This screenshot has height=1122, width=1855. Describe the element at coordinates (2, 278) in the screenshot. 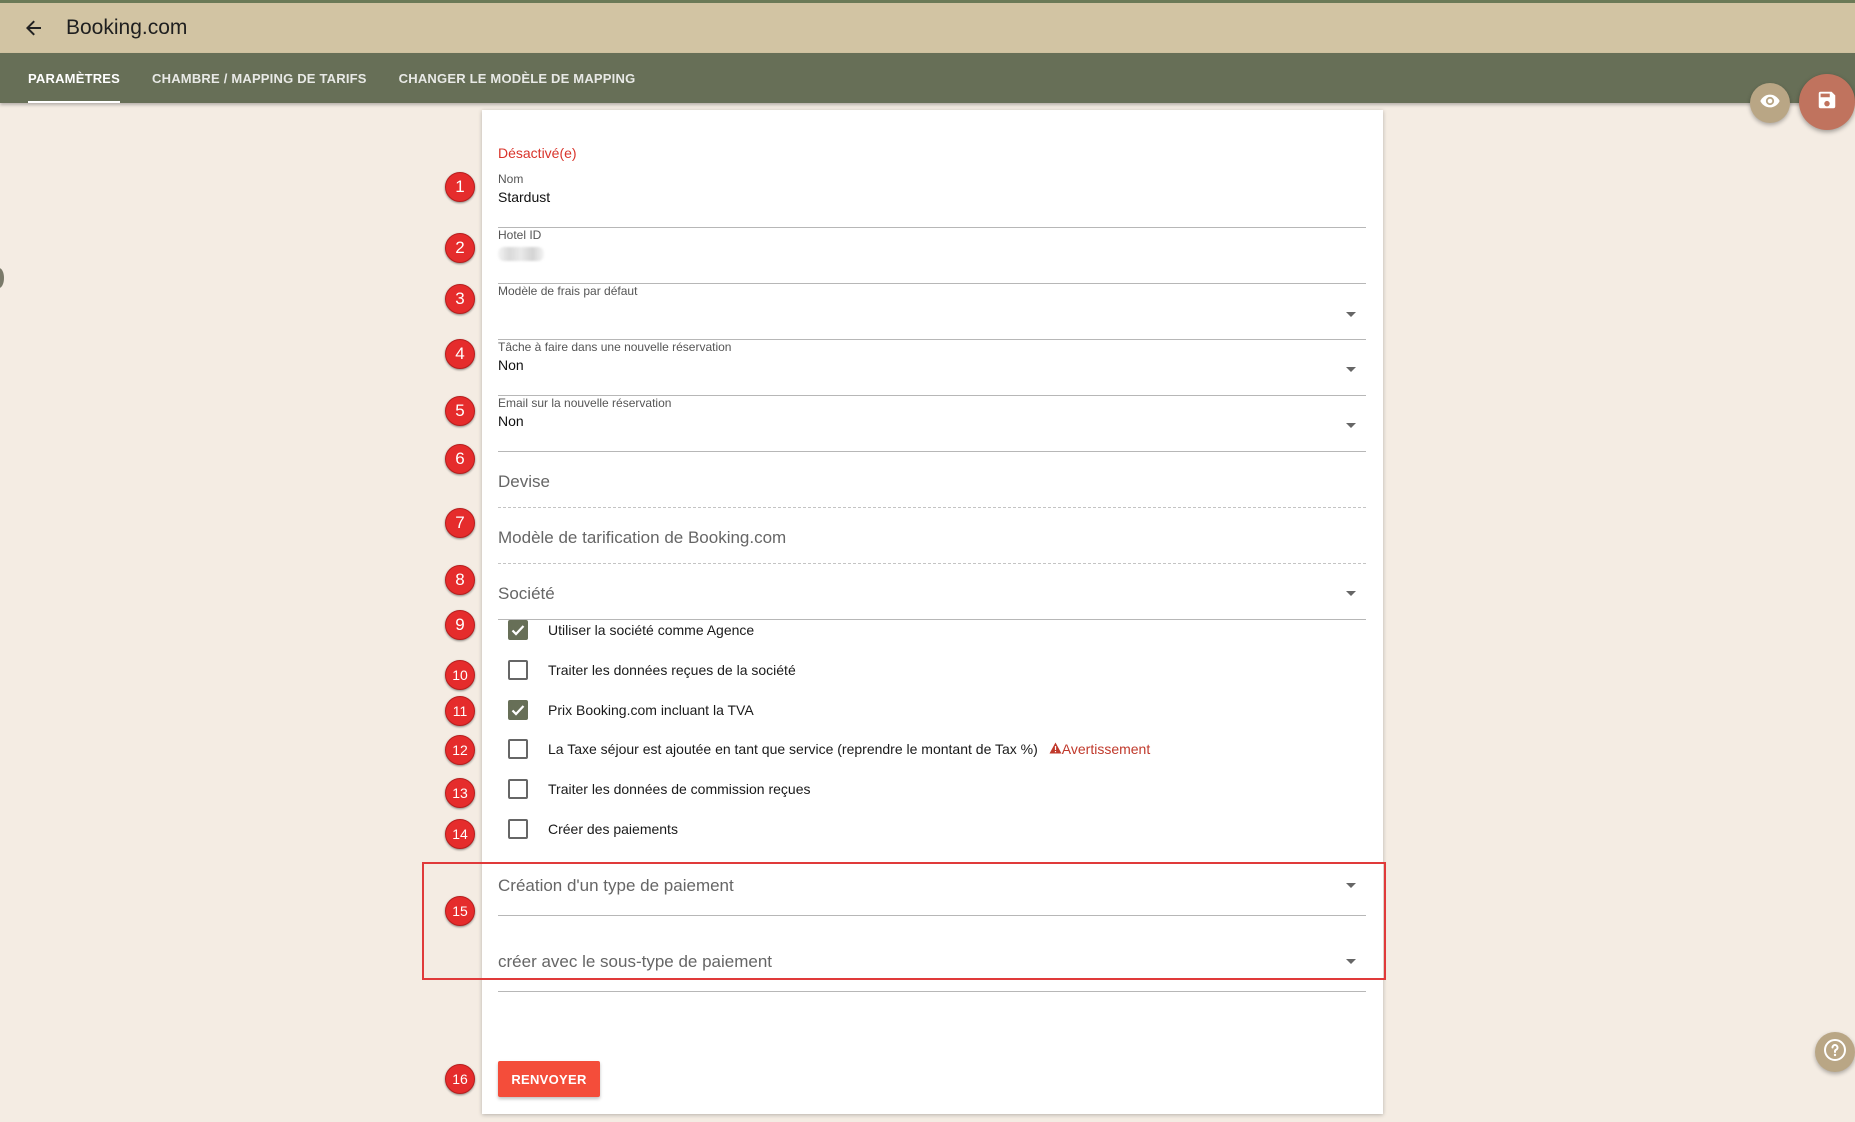

I see `side-handle` at that location.